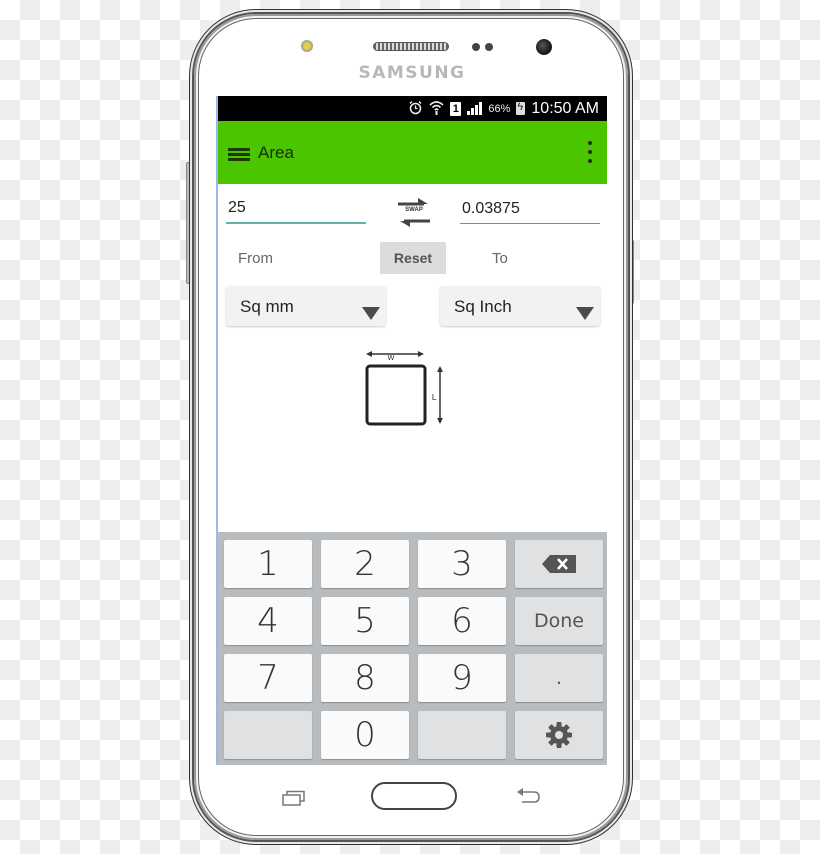 The image size is (820, 854). I want to click on backspace-icon, so click(559, 564).